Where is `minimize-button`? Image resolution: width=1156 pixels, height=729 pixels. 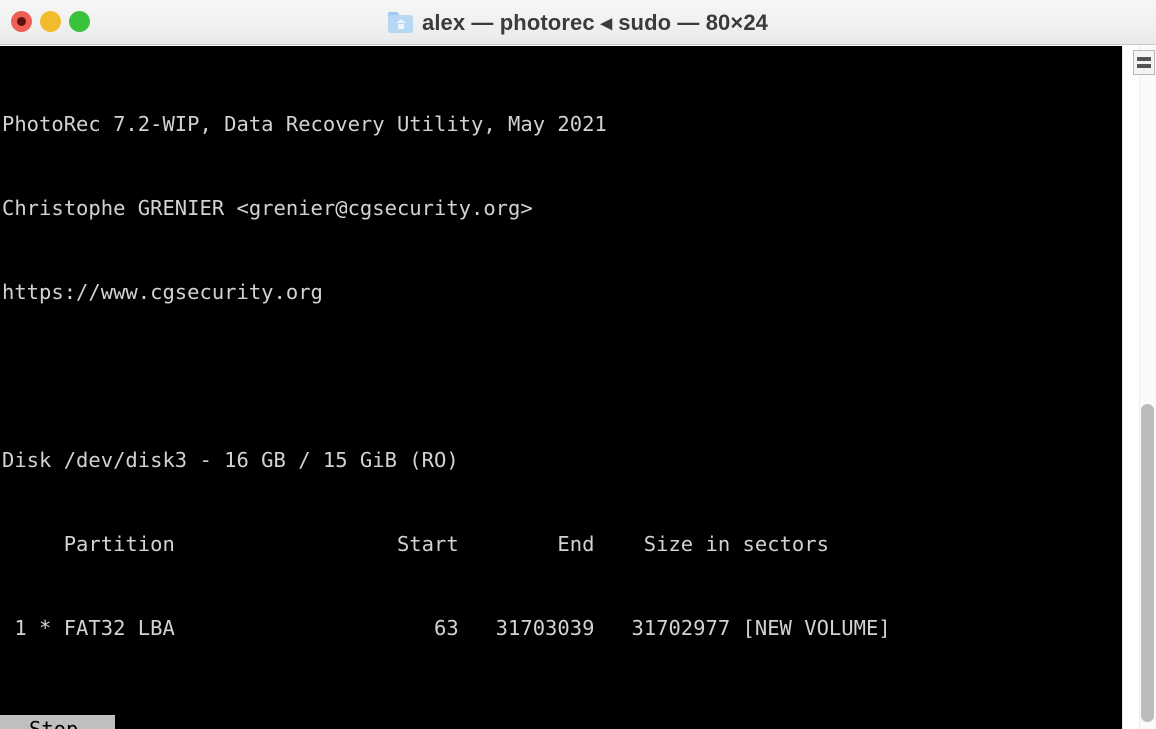 minimize-button is located at coordinates (50, 21).